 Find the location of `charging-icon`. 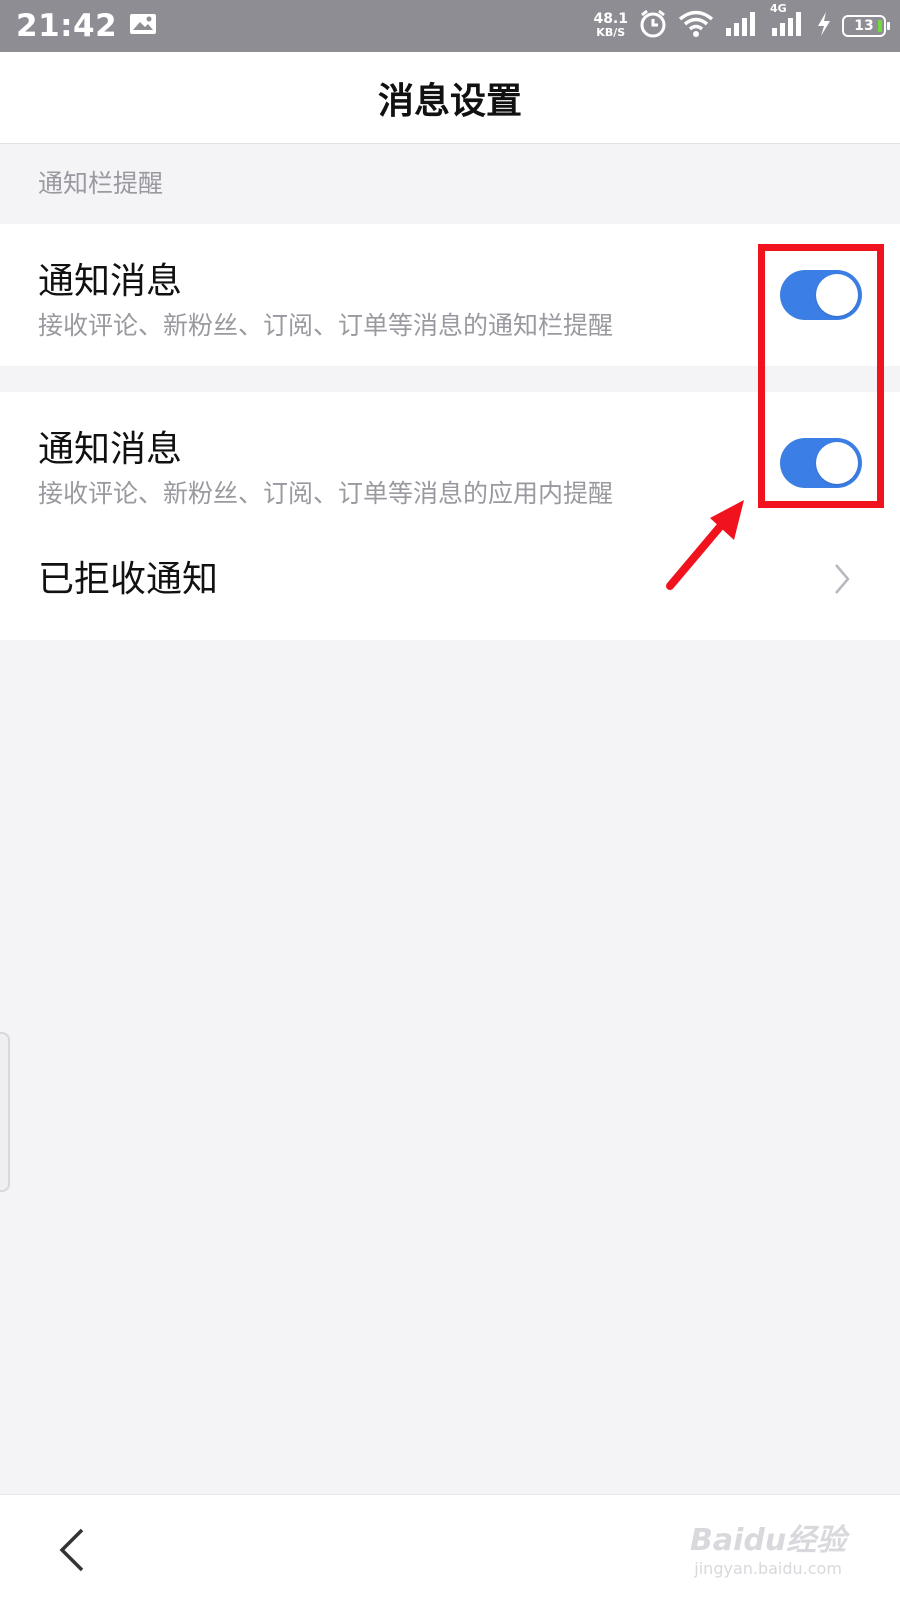

charging-icon is located at coordinates (824, 26).